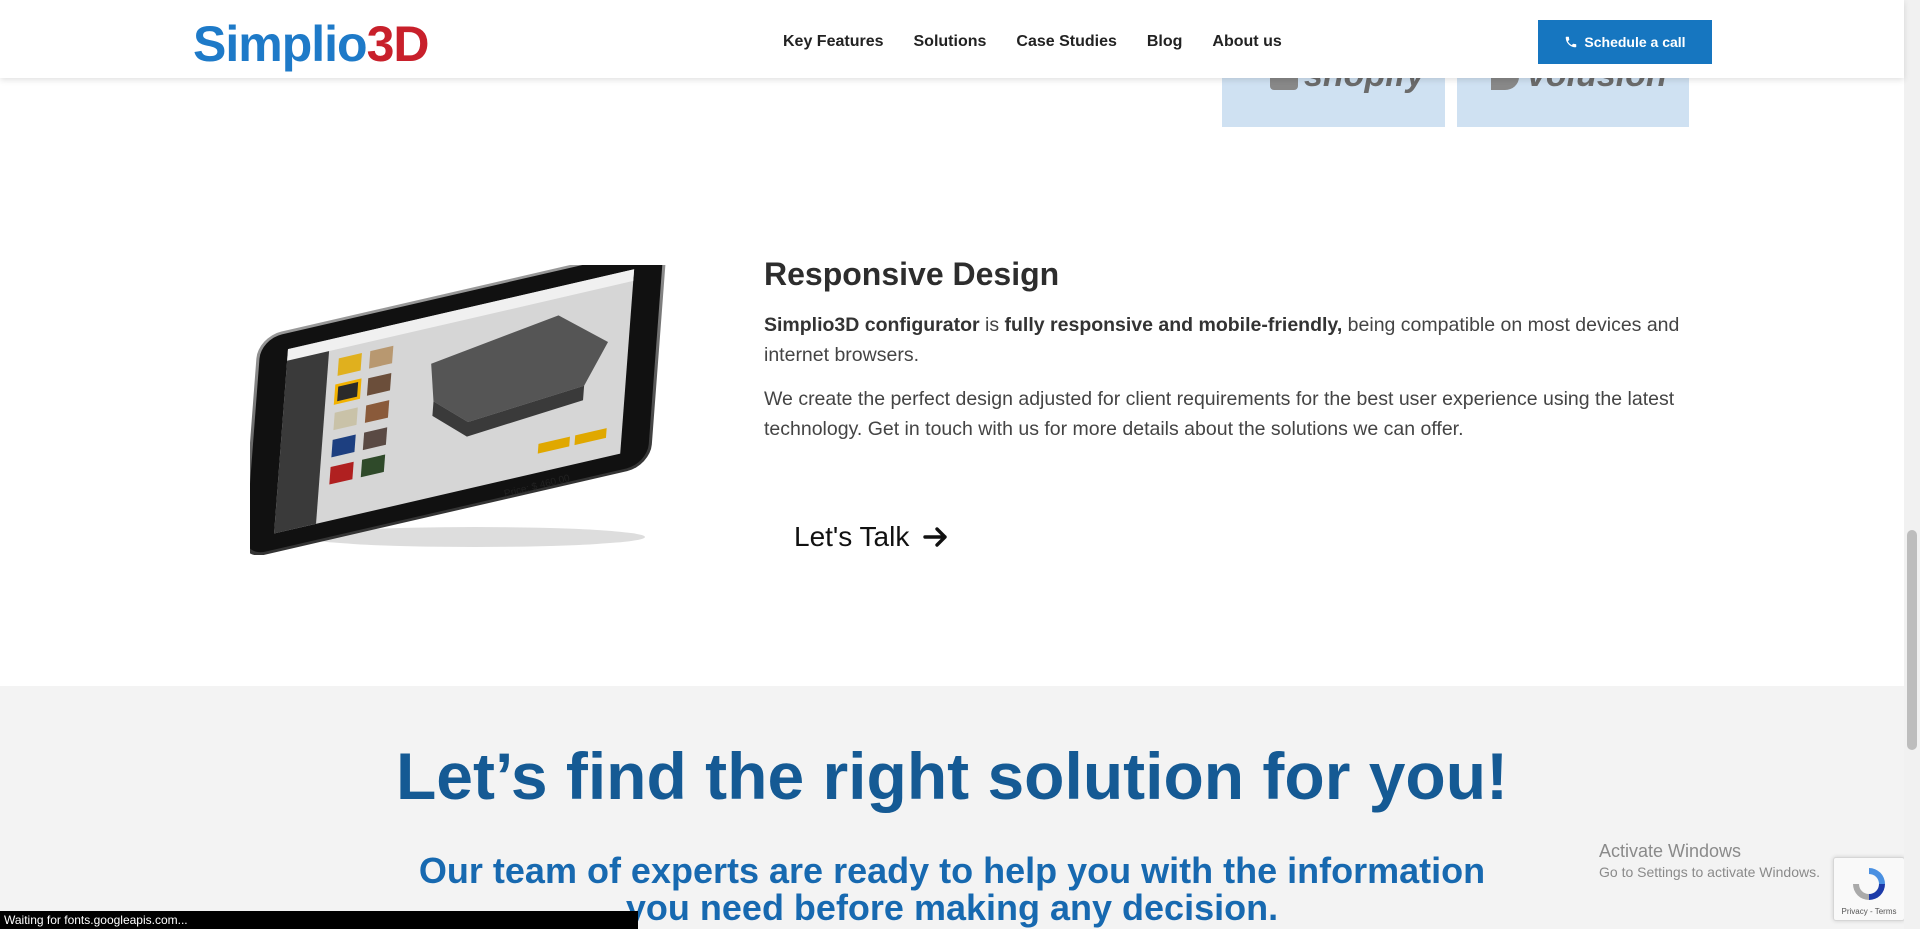 The height and width of the screenshot is (929, 1920). I want to click on nav-case-studies: Case Studies, so click(1066, 42).